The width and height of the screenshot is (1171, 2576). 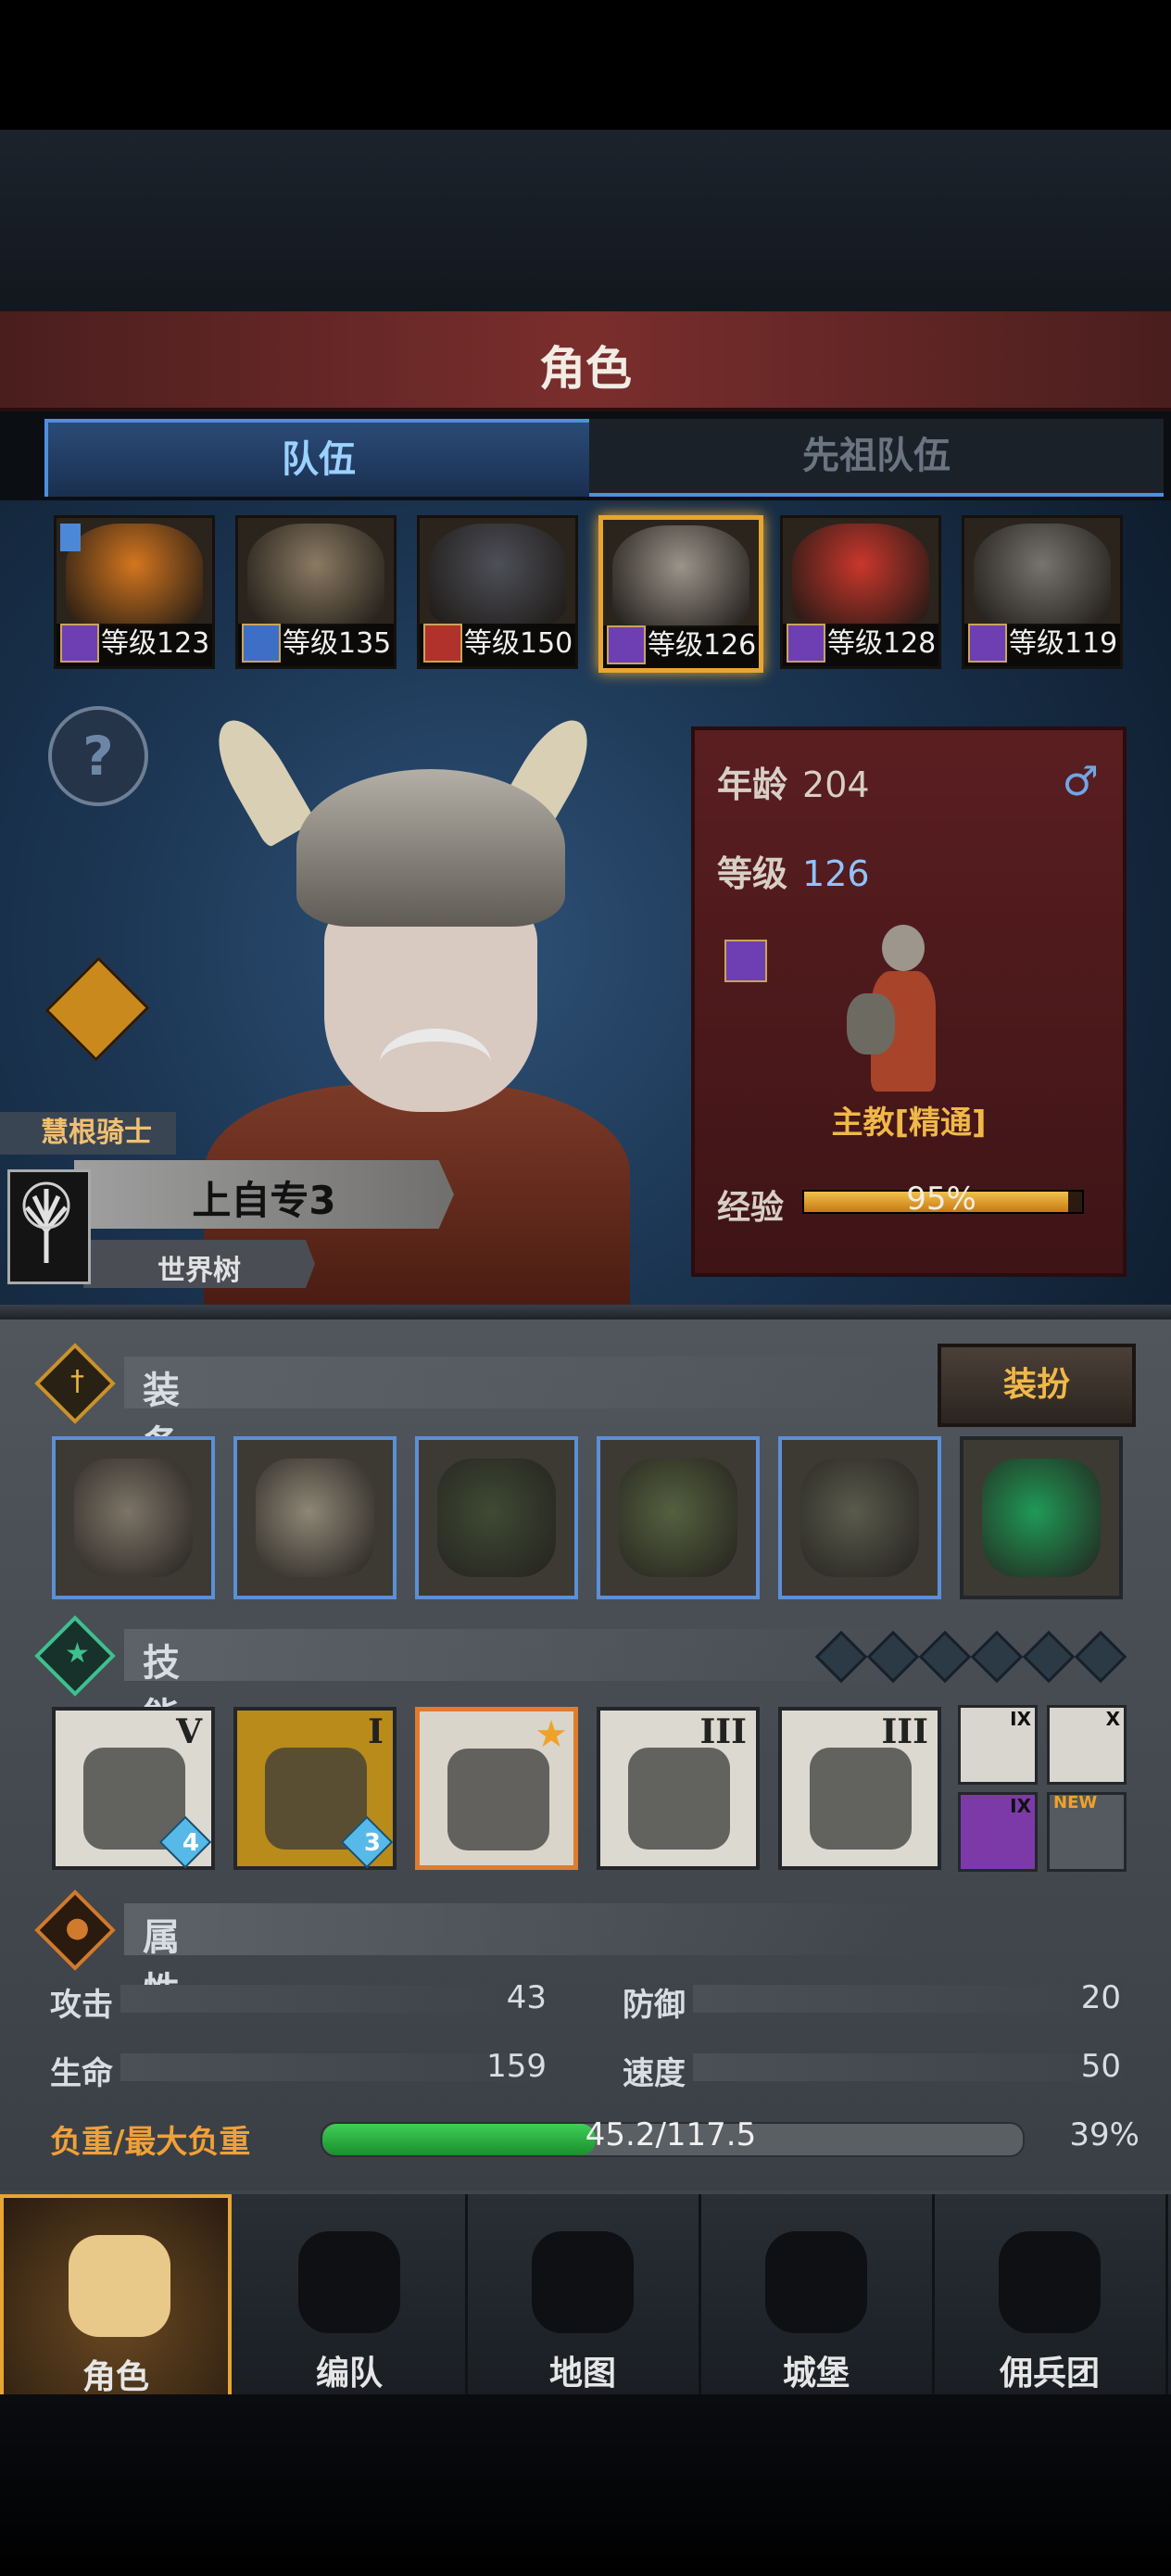 What do you see at coordinates (585, 222) in the screenshot?
I see `background-band` at bounding box center [585, 222].